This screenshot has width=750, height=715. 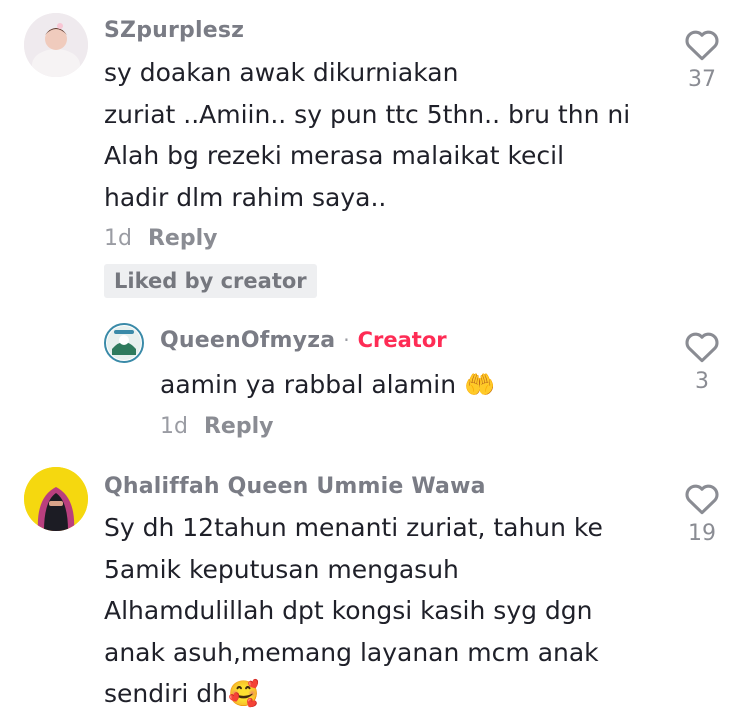 I want to click on reply-header: QueenOfmyza · Creator, so click(x=303, y=340).